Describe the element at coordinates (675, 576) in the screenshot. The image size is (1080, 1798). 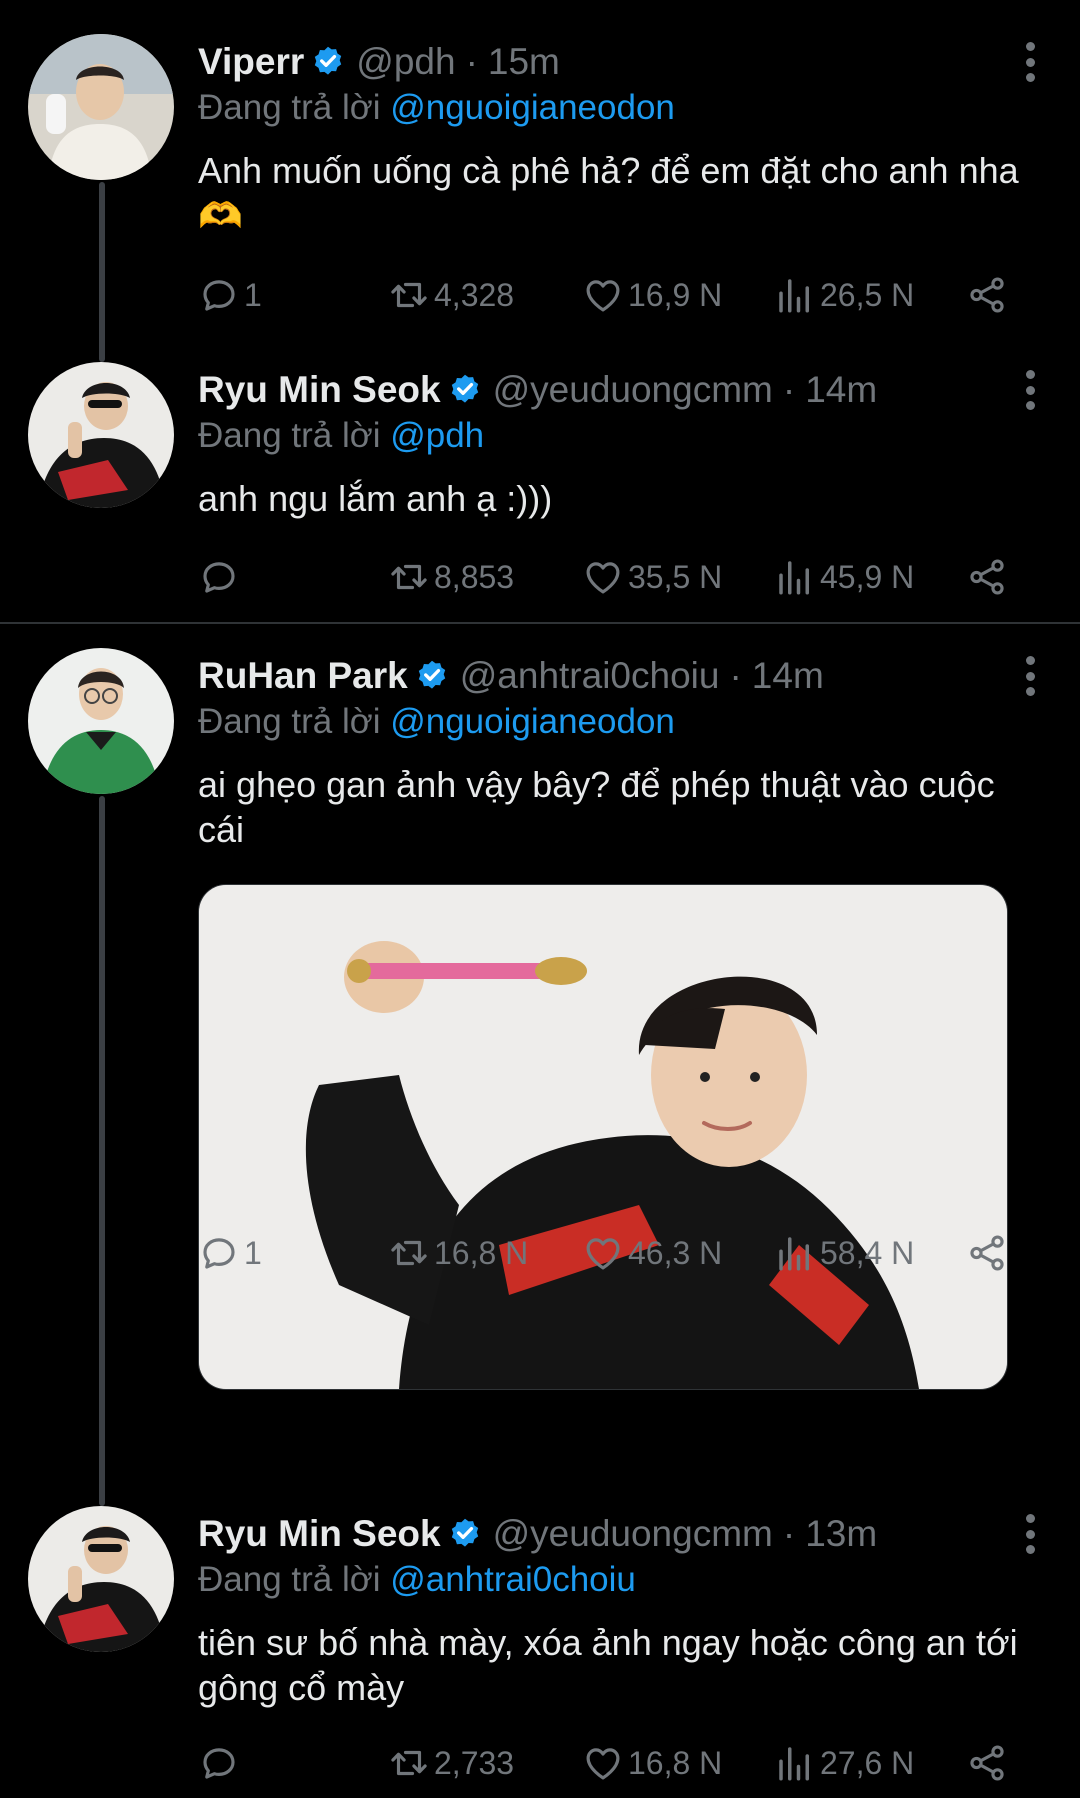
I see `like-count: 35,5 N` at that location.